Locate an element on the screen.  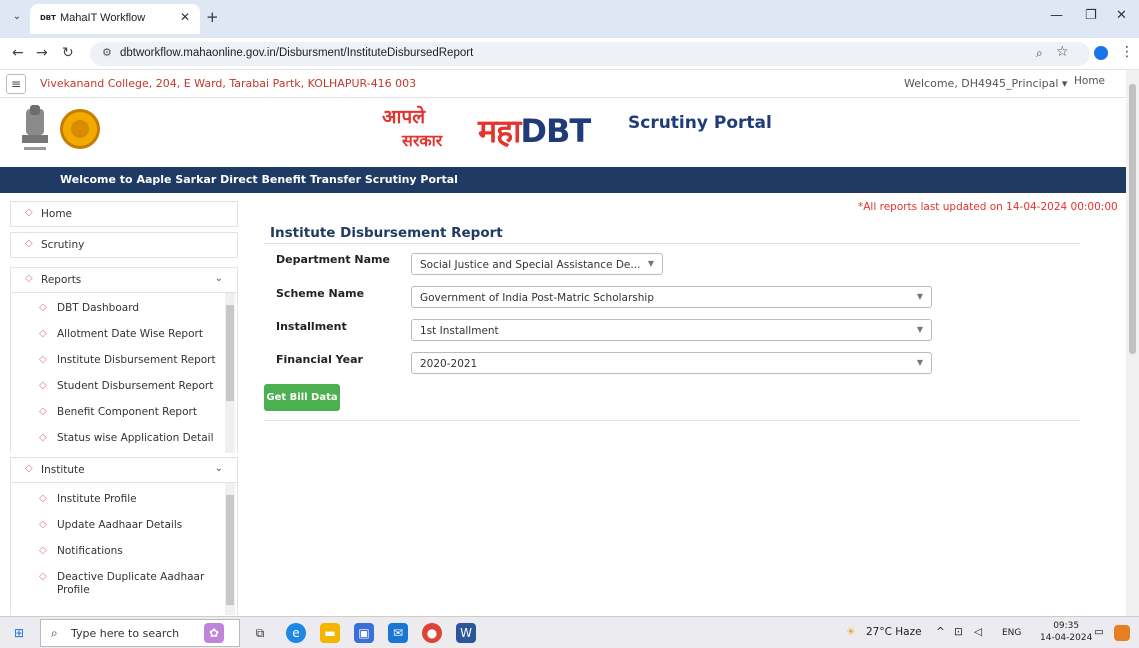
financial-year-select: 2020-2021 ▼ is located at coordinates (671, 363).